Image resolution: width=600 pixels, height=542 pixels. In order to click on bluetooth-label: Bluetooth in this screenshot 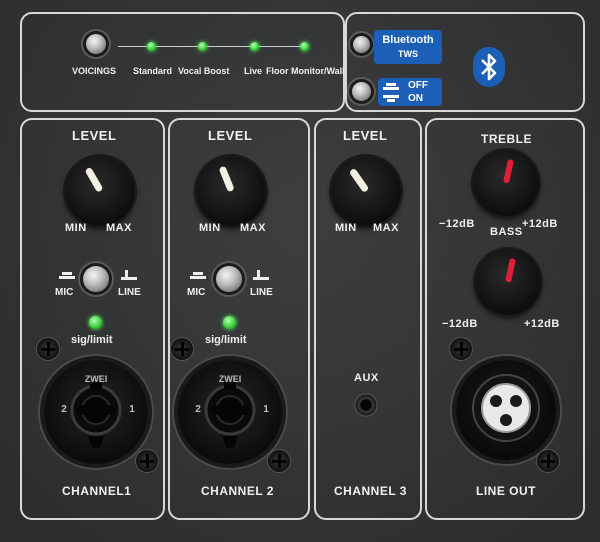, I will do `click(408, 40)`.